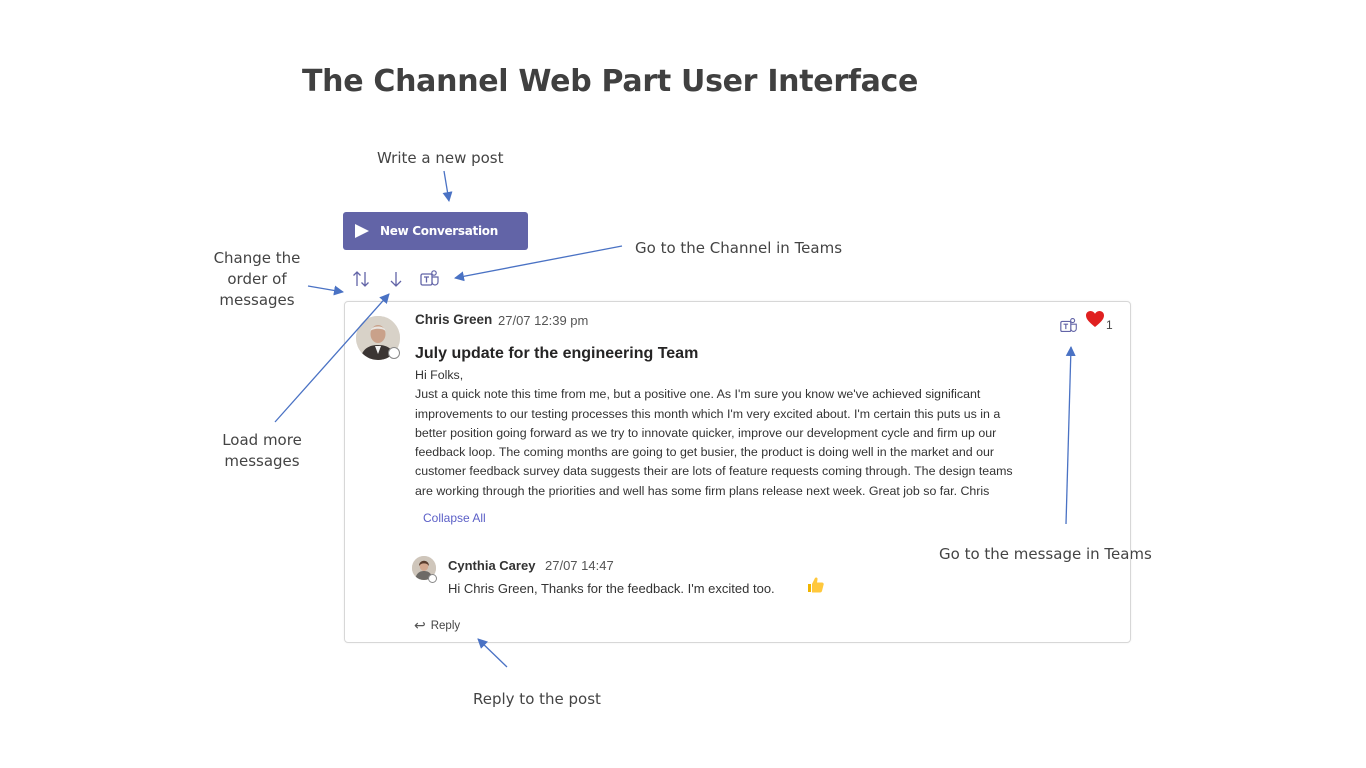 The width and height of the screenshot is (1366, 768). Describe the element at coordinates (262, 440) in the screenshot. I see `callout-load-more-line: Load more` at that location.